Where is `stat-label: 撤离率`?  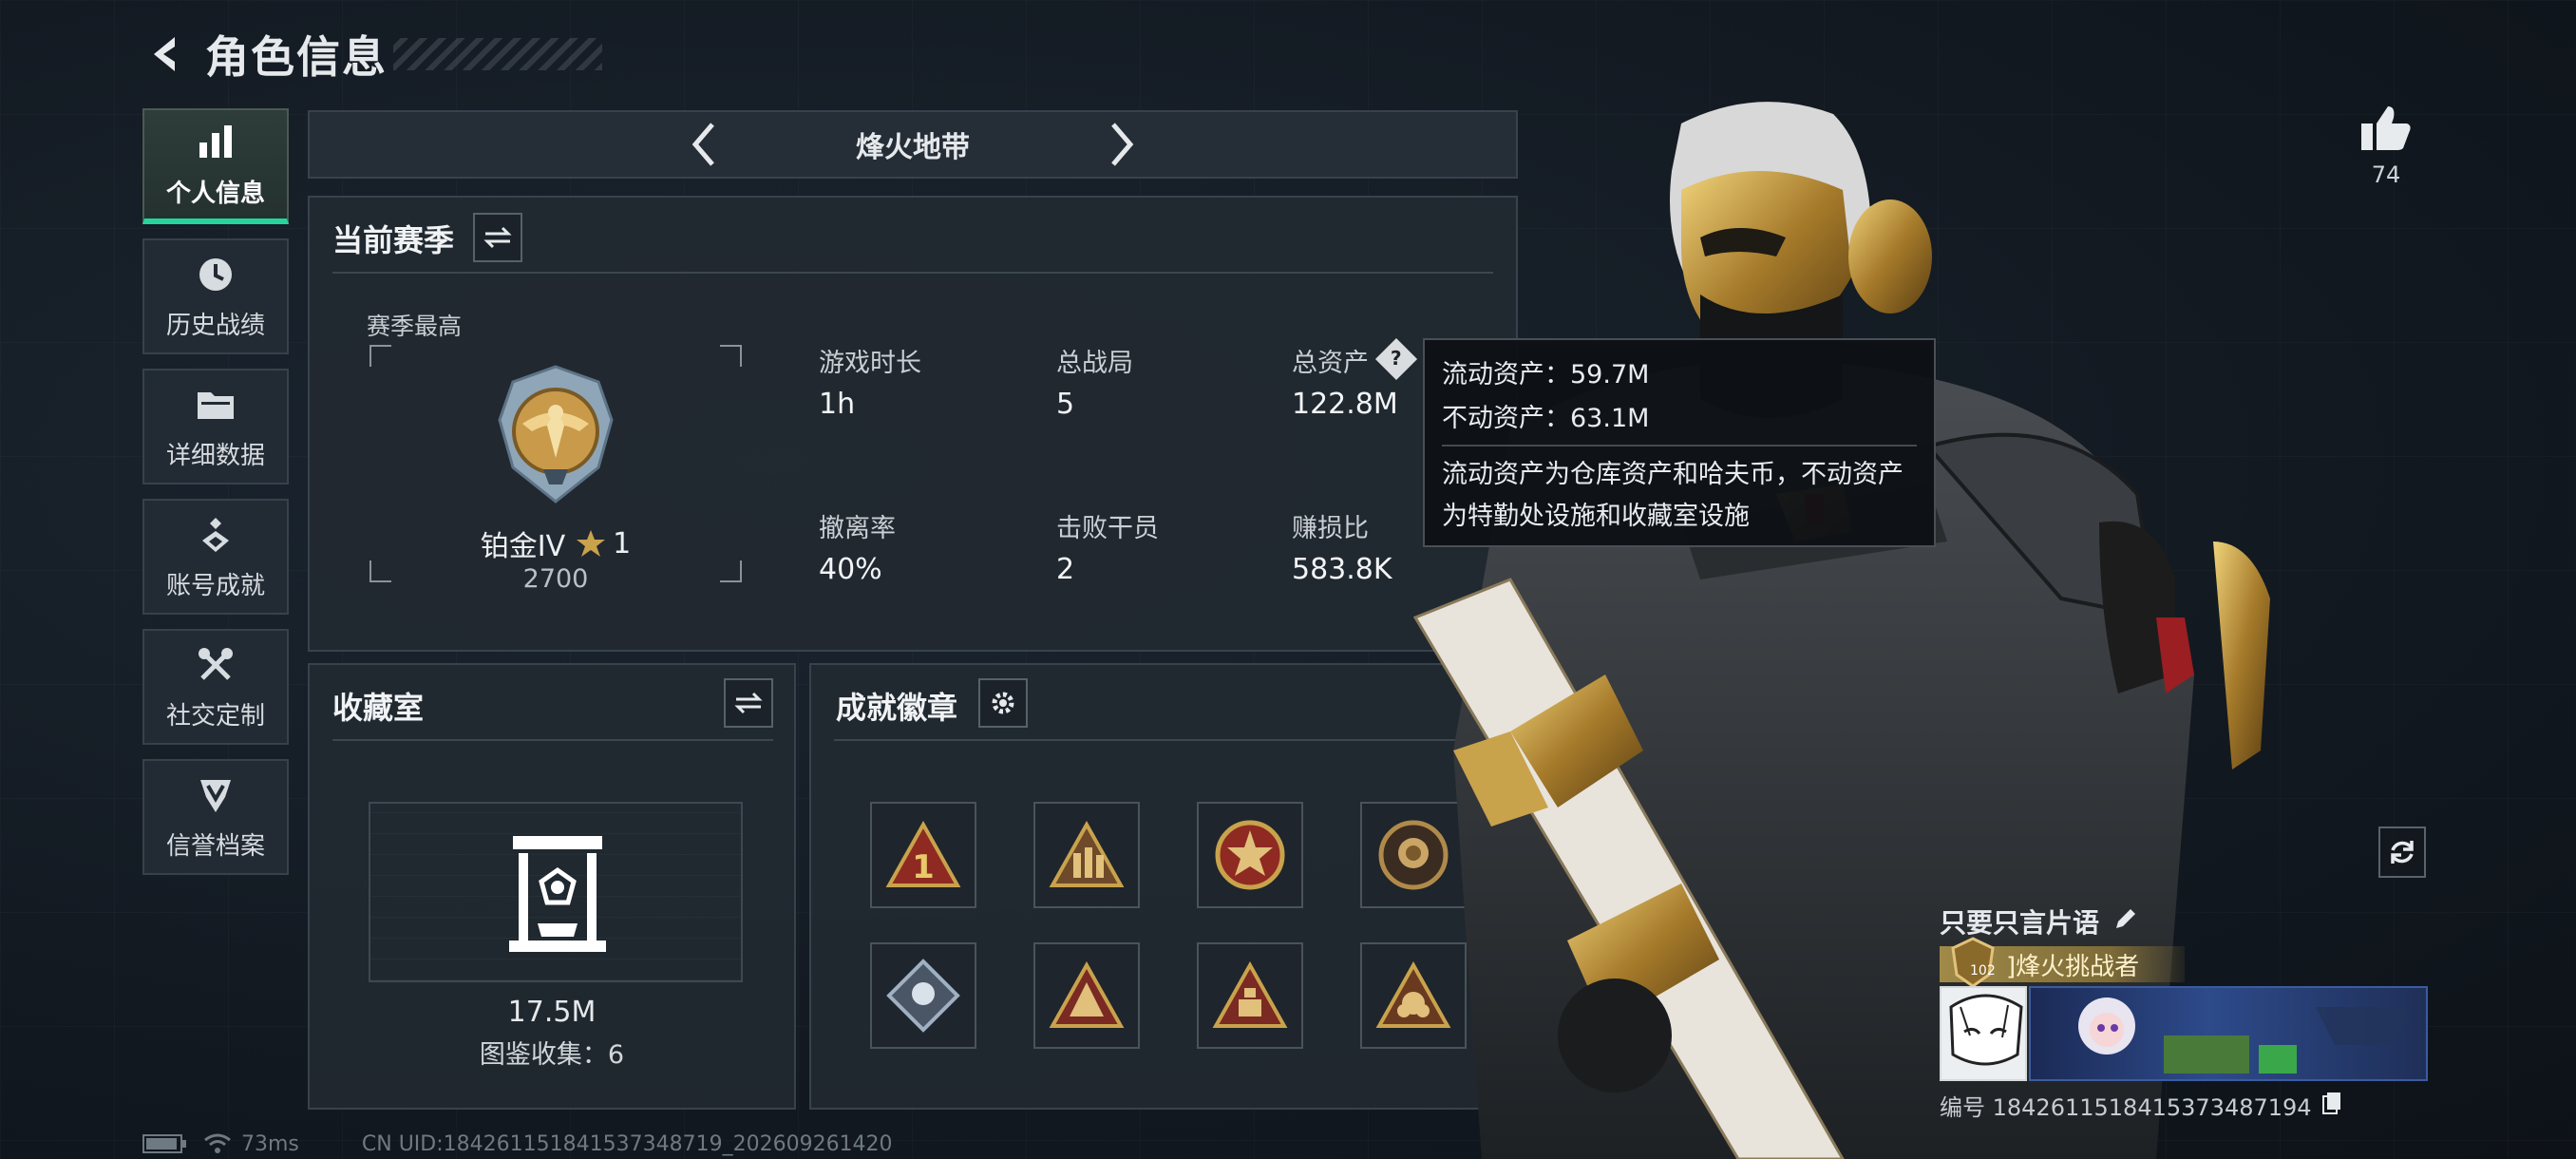 stat-label: 撤离率 is located at coordinates (857, 528).